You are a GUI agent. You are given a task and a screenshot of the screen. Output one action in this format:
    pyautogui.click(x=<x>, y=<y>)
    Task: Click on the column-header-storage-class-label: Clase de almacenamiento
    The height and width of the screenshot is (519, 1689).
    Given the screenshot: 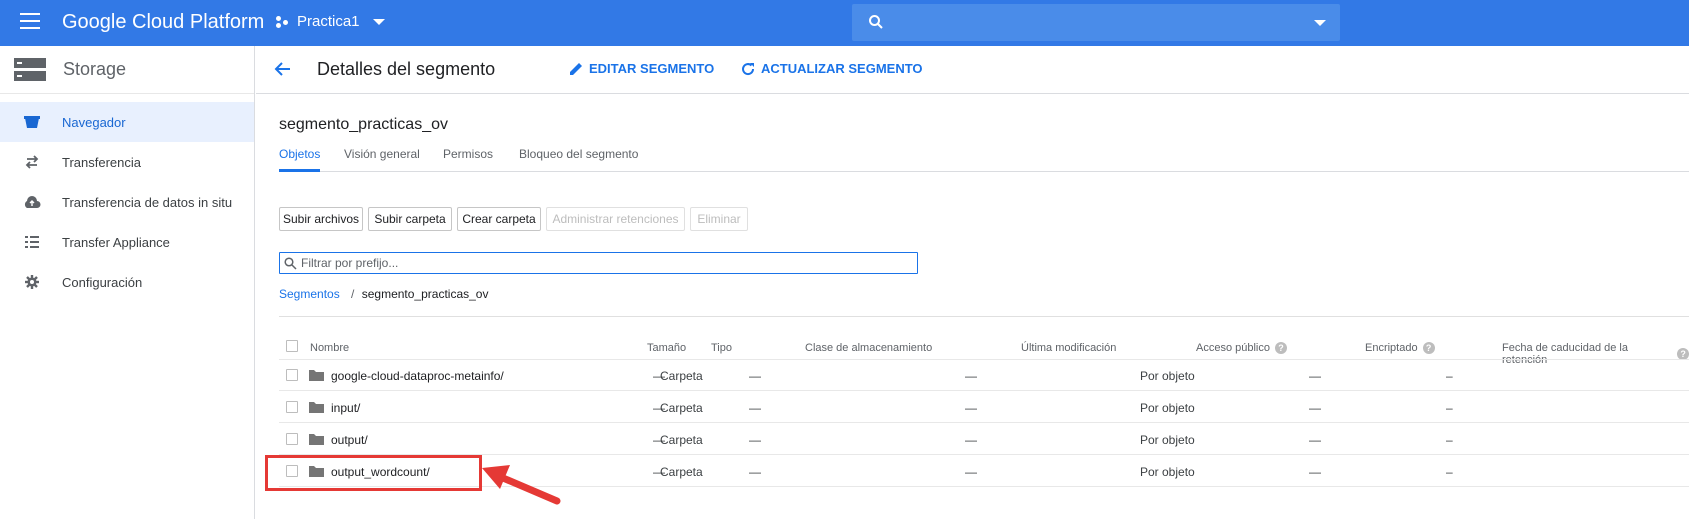 What is the action you would take?
    pyautogui.click(x=869, y=348)
    